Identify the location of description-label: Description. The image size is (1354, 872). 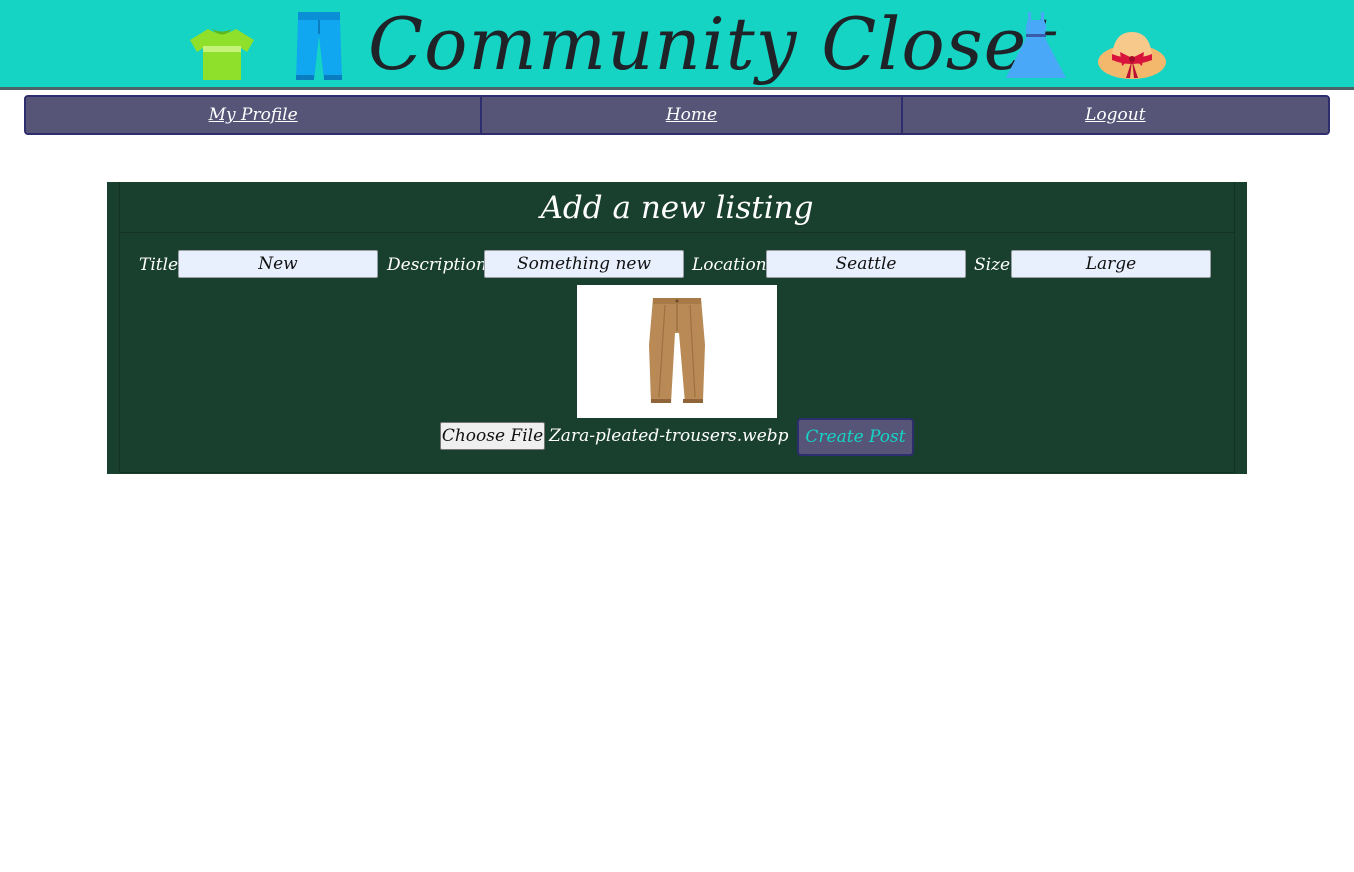
(437, 265).